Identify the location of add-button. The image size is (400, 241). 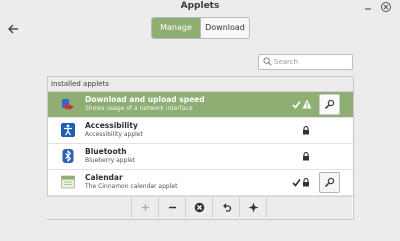
(144, 207).